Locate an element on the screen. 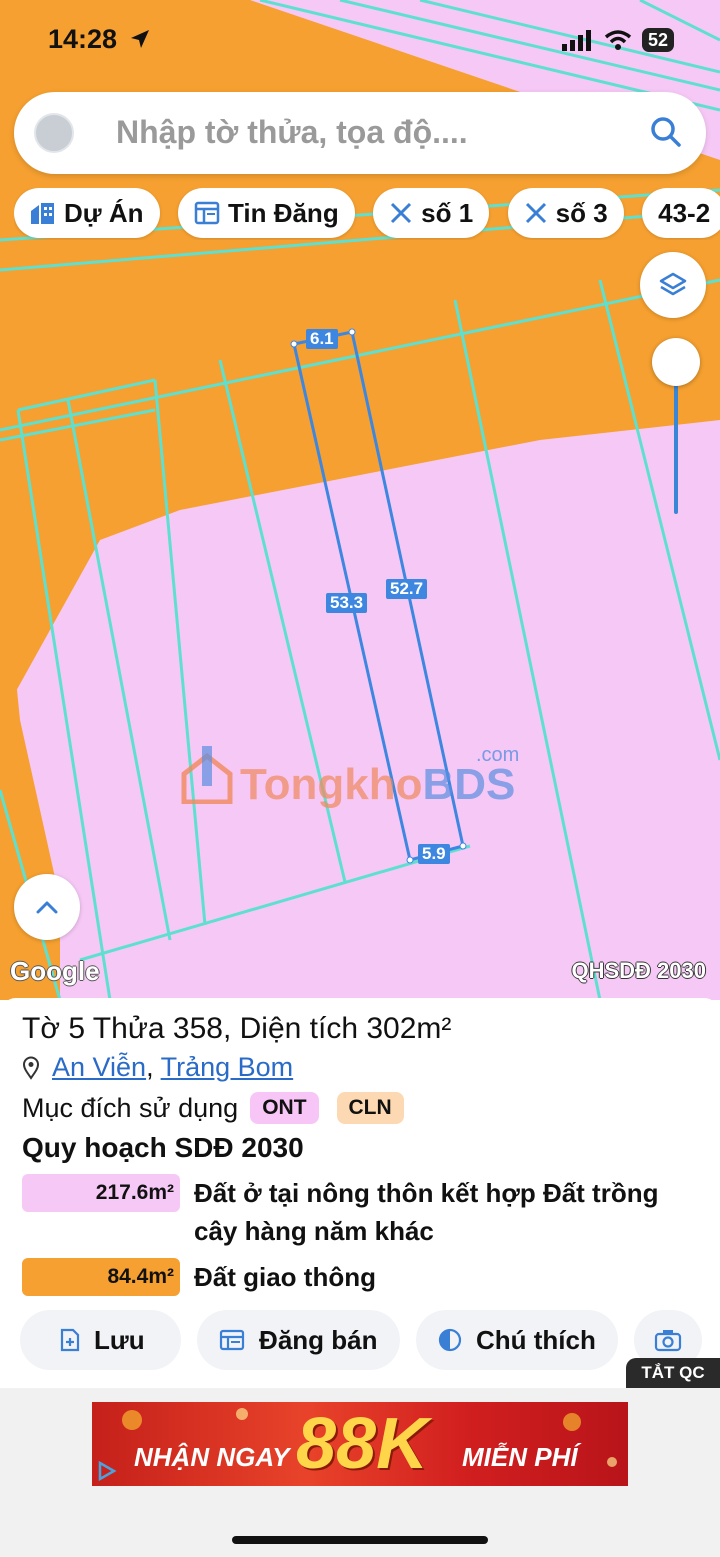 The width and height of the screenshot is (720, 1557). legend-label: Chú thích is located at coordinates (535, 1339).